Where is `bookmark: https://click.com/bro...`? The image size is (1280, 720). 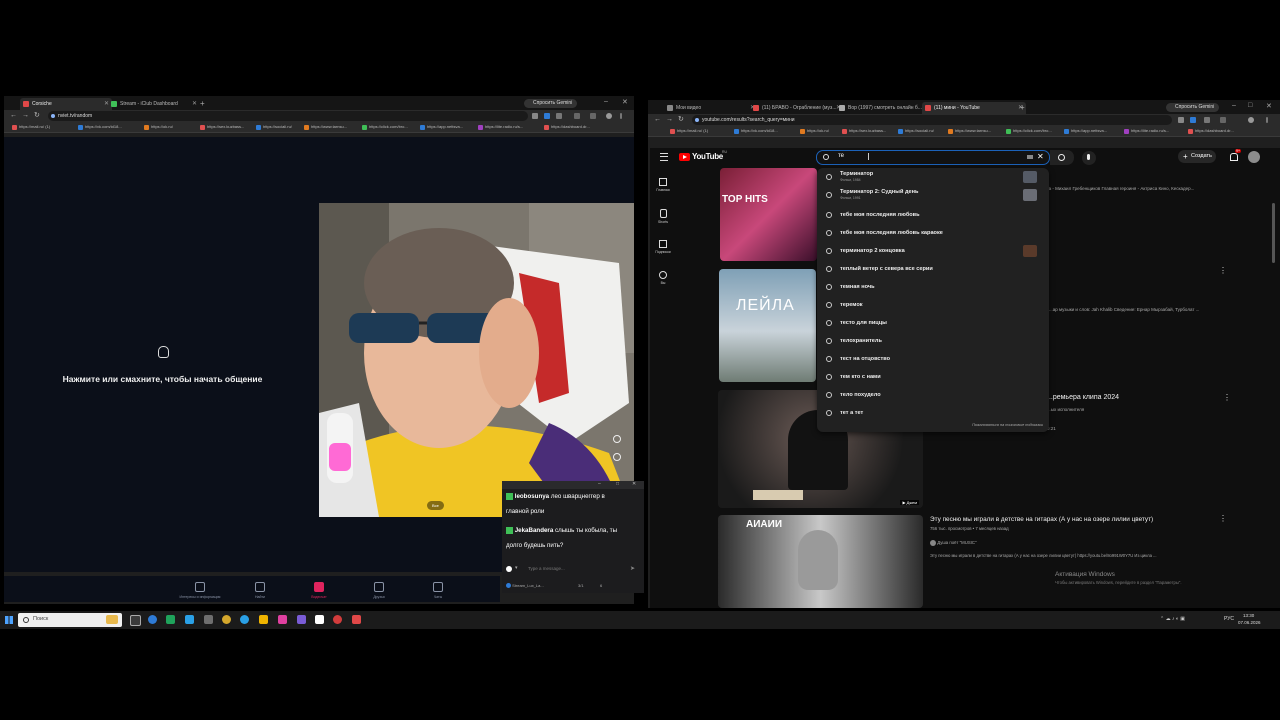 bookmark: https://click.com/bro... is located at coordinates (385, 127).